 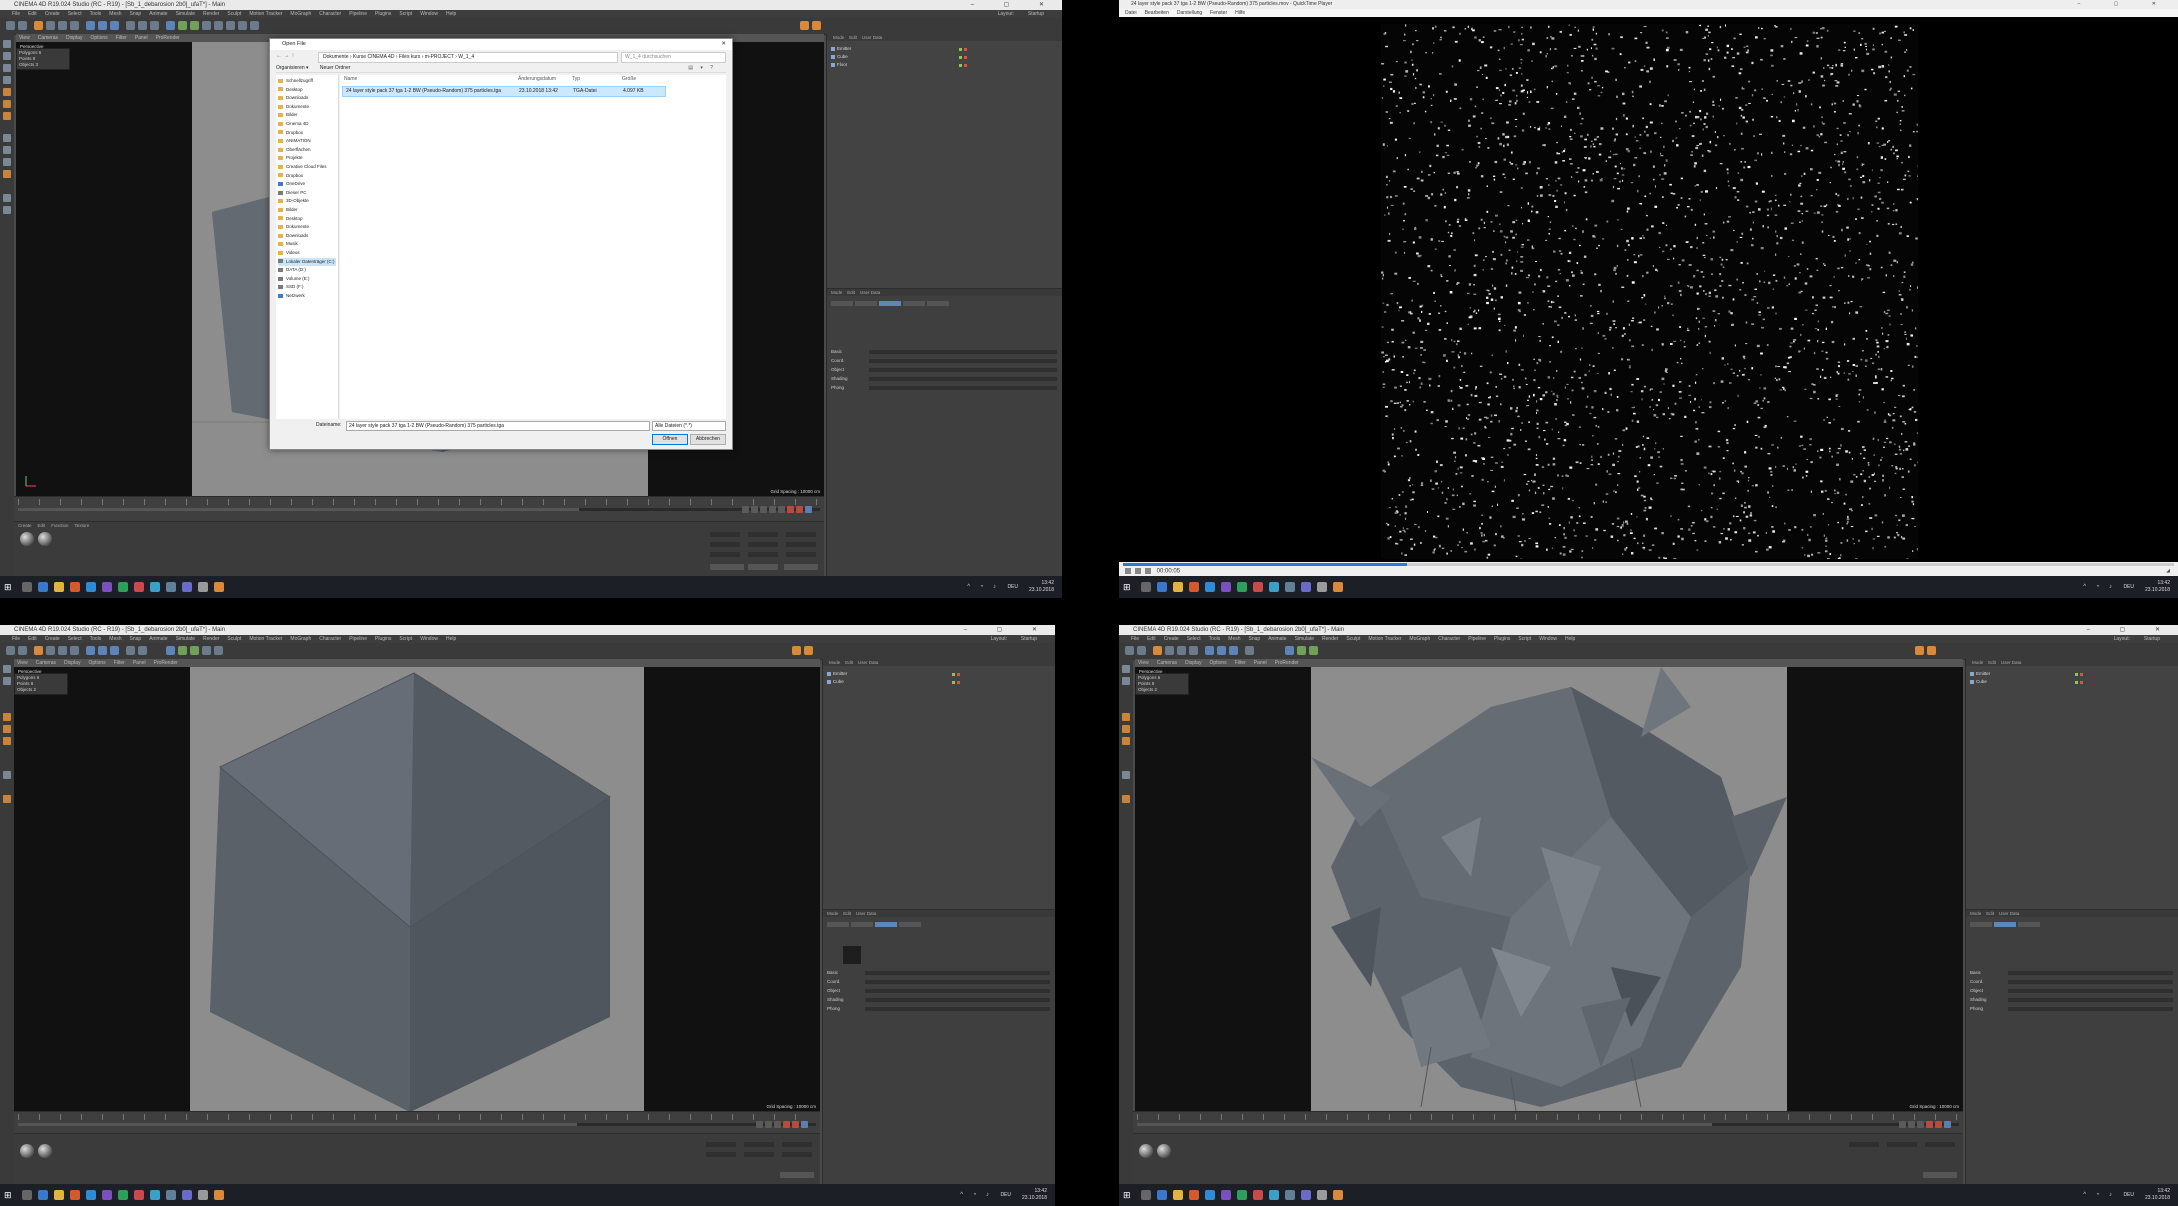 I want to click on scene-icon, so click(x=230, y=25).